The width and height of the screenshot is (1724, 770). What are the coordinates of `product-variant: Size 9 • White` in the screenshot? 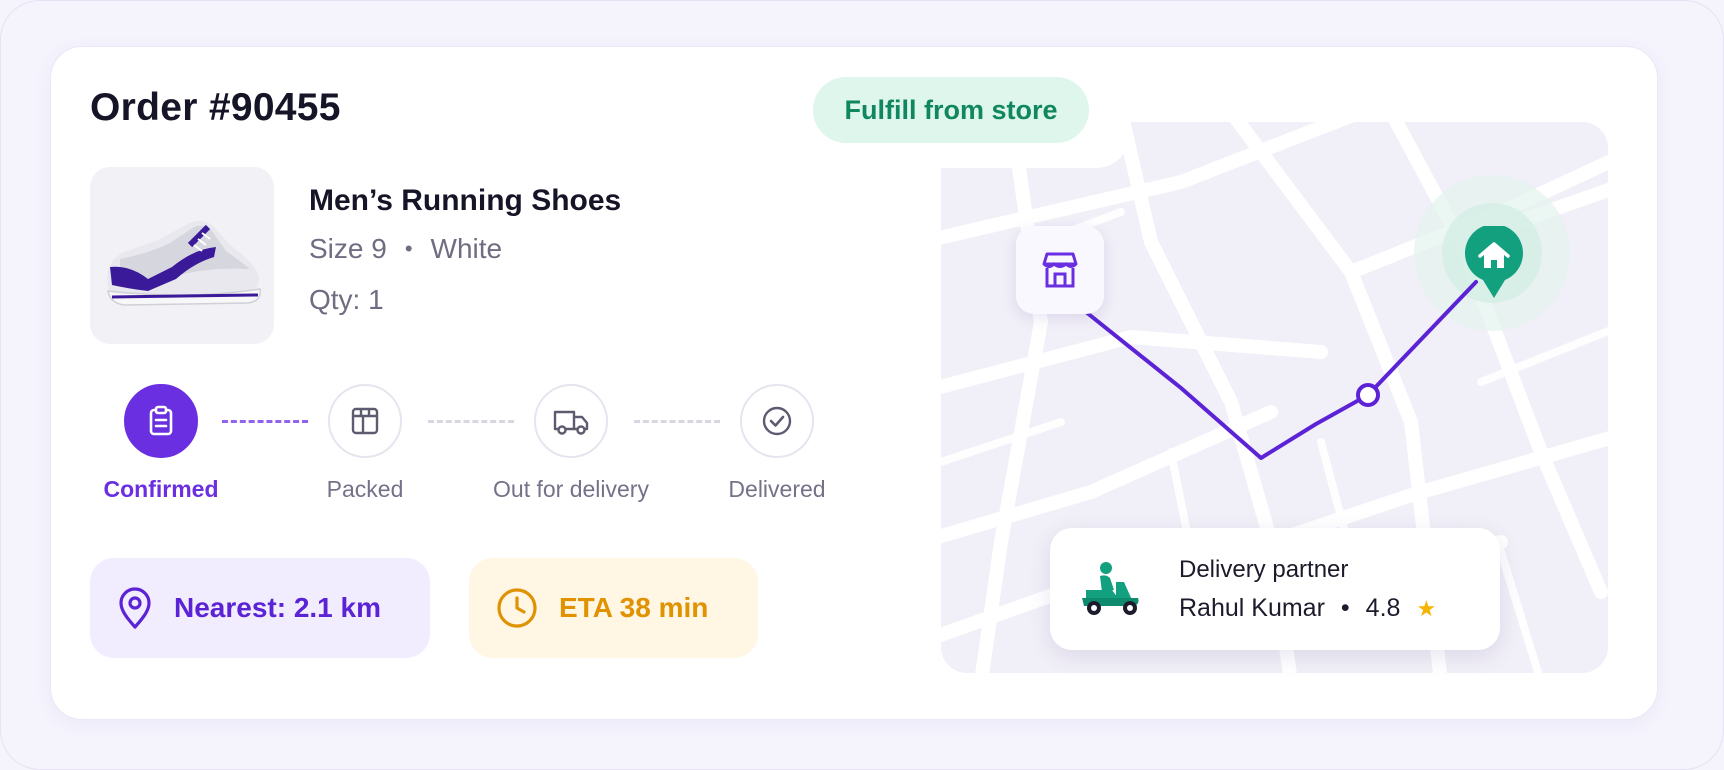 It's located at (405, 249).